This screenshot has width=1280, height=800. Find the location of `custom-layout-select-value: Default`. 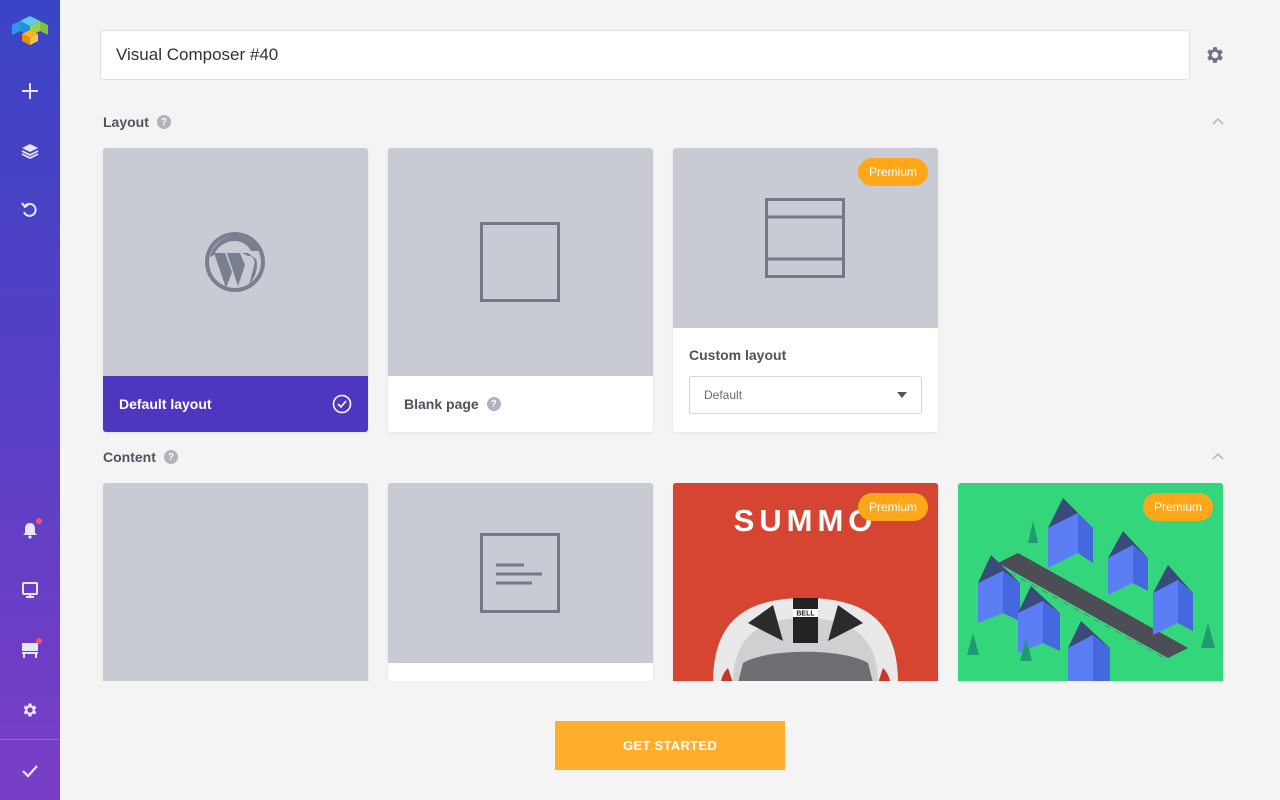

custom-layout-select-value: Default is located at coordinates (723, 395).